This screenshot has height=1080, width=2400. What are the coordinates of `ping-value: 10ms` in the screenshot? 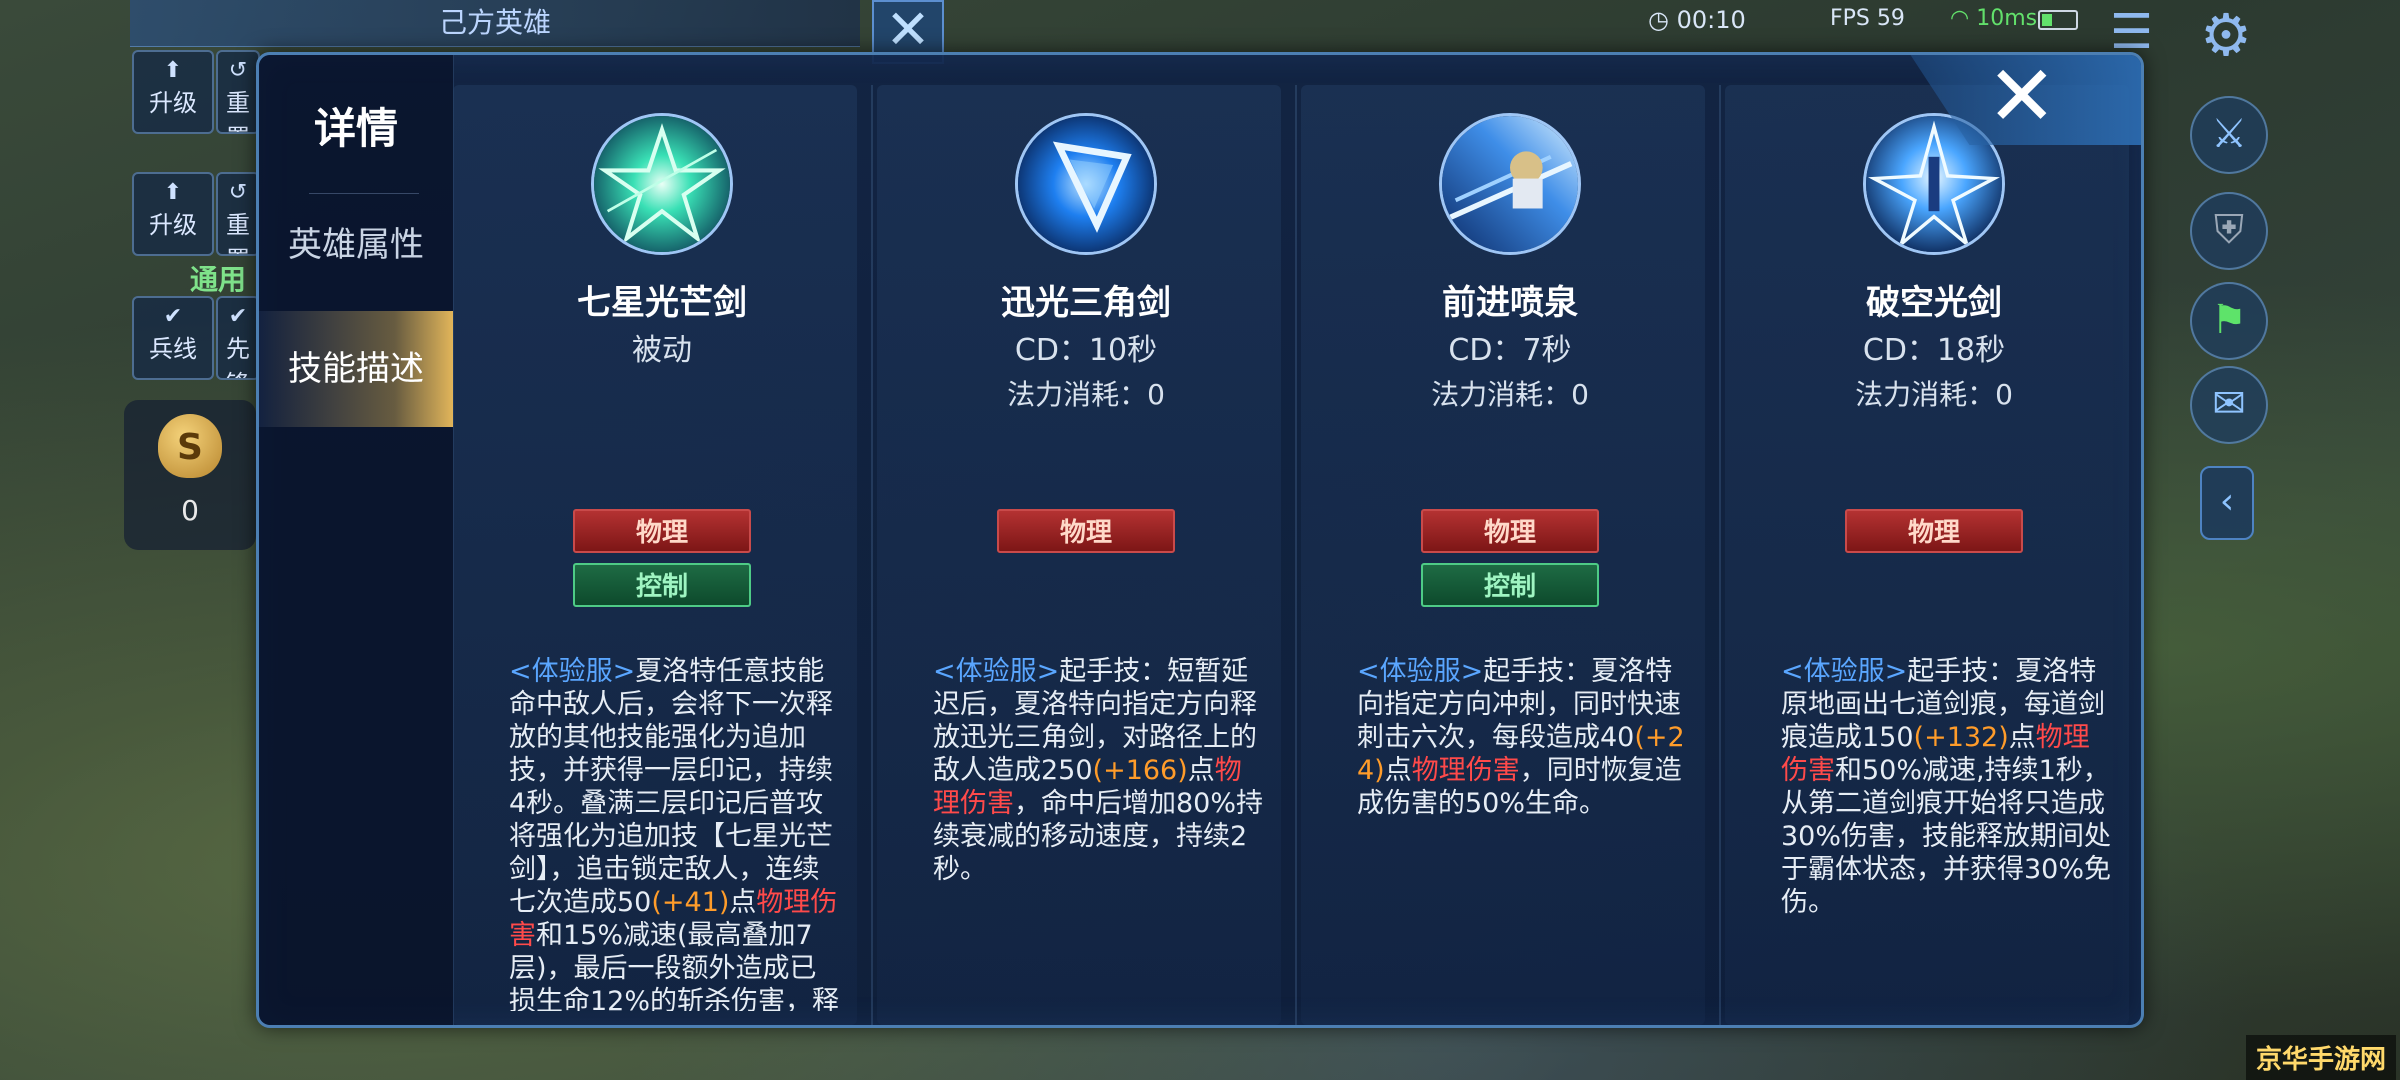 It's located at (2007, 18).